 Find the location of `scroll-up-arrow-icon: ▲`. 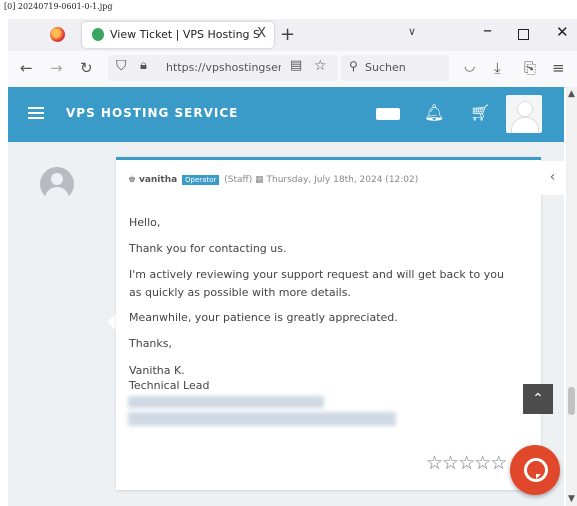

scroll-up-arrow-icon: ▲ is located at coordinates (571, 94).